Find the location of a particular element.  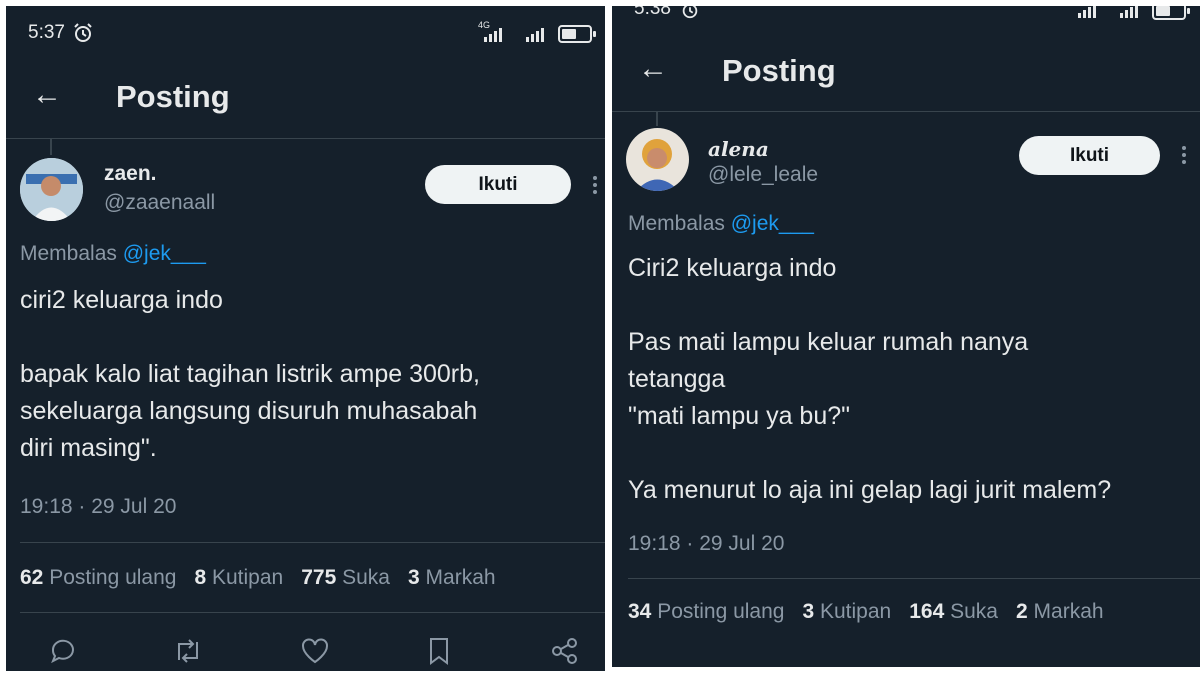

likes-count: 164 is located at coordinates (927, 611).